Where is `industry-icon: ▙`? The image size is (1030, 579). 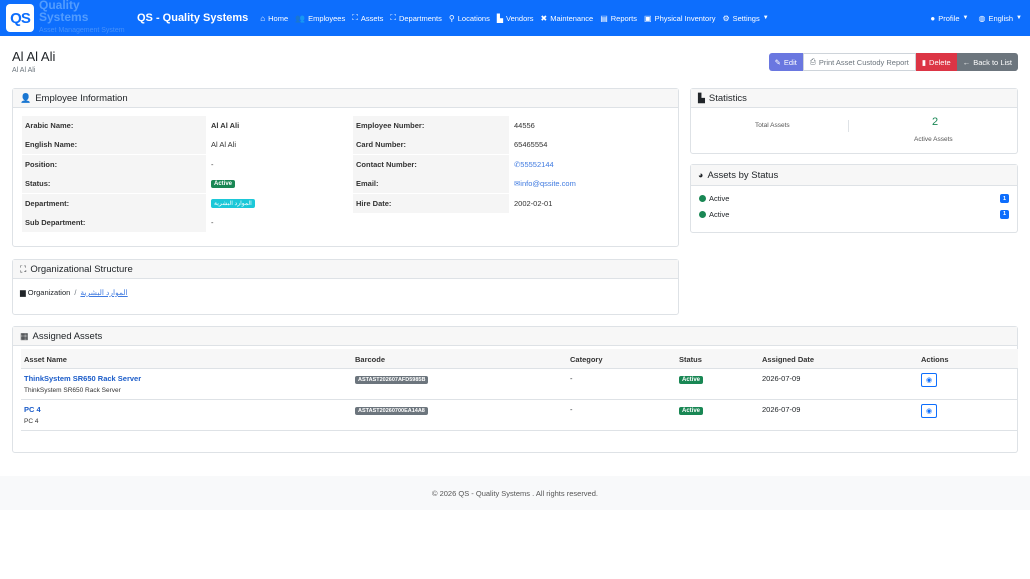 industry-icon: ▙ is located at coordinates (499, 18).